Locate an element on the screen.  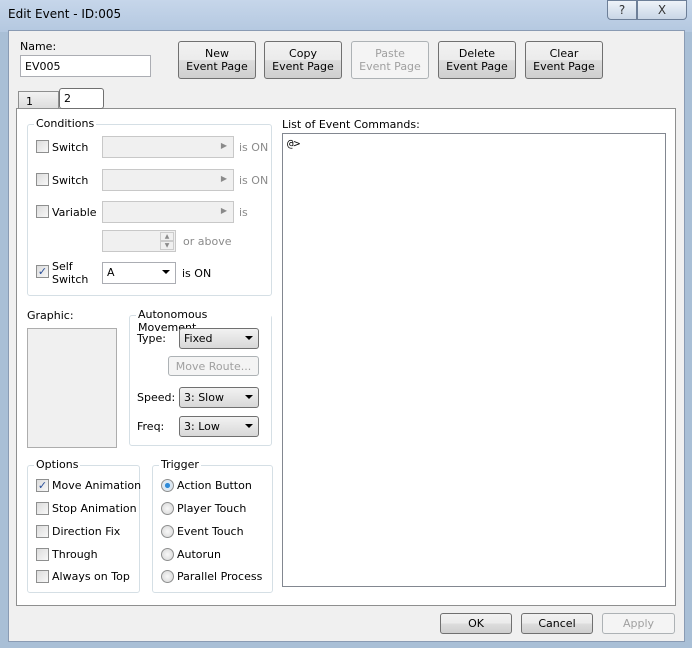
variable-is: is is located at coordinates (243, 212).